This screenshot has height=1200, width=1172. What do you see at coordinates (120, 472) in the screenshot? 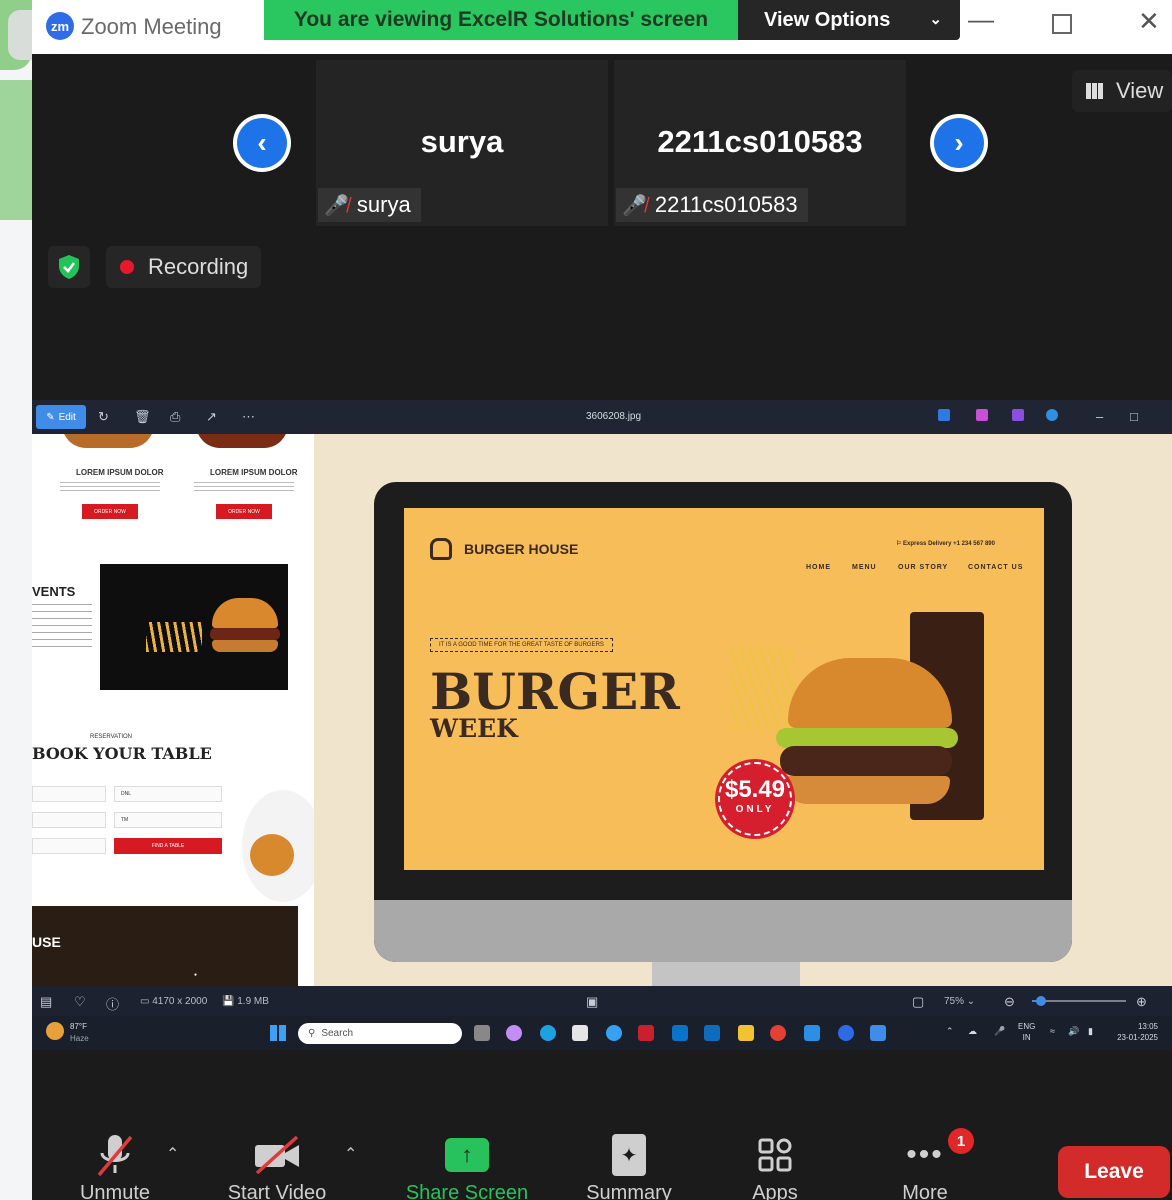
I see `menu-item-title: LOREM IPSUM DOLOR` at bounding box center [120, 472].